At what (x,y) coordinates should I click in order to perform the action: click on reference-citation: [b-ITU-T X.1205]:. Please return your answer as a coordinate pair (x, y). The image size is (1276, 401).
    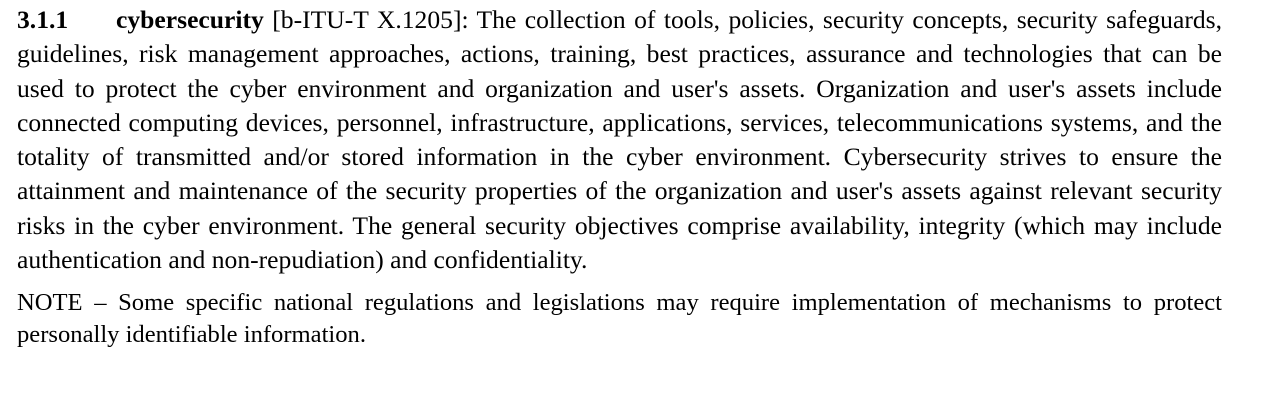
    Looking at the image, I should click on (370, 19).